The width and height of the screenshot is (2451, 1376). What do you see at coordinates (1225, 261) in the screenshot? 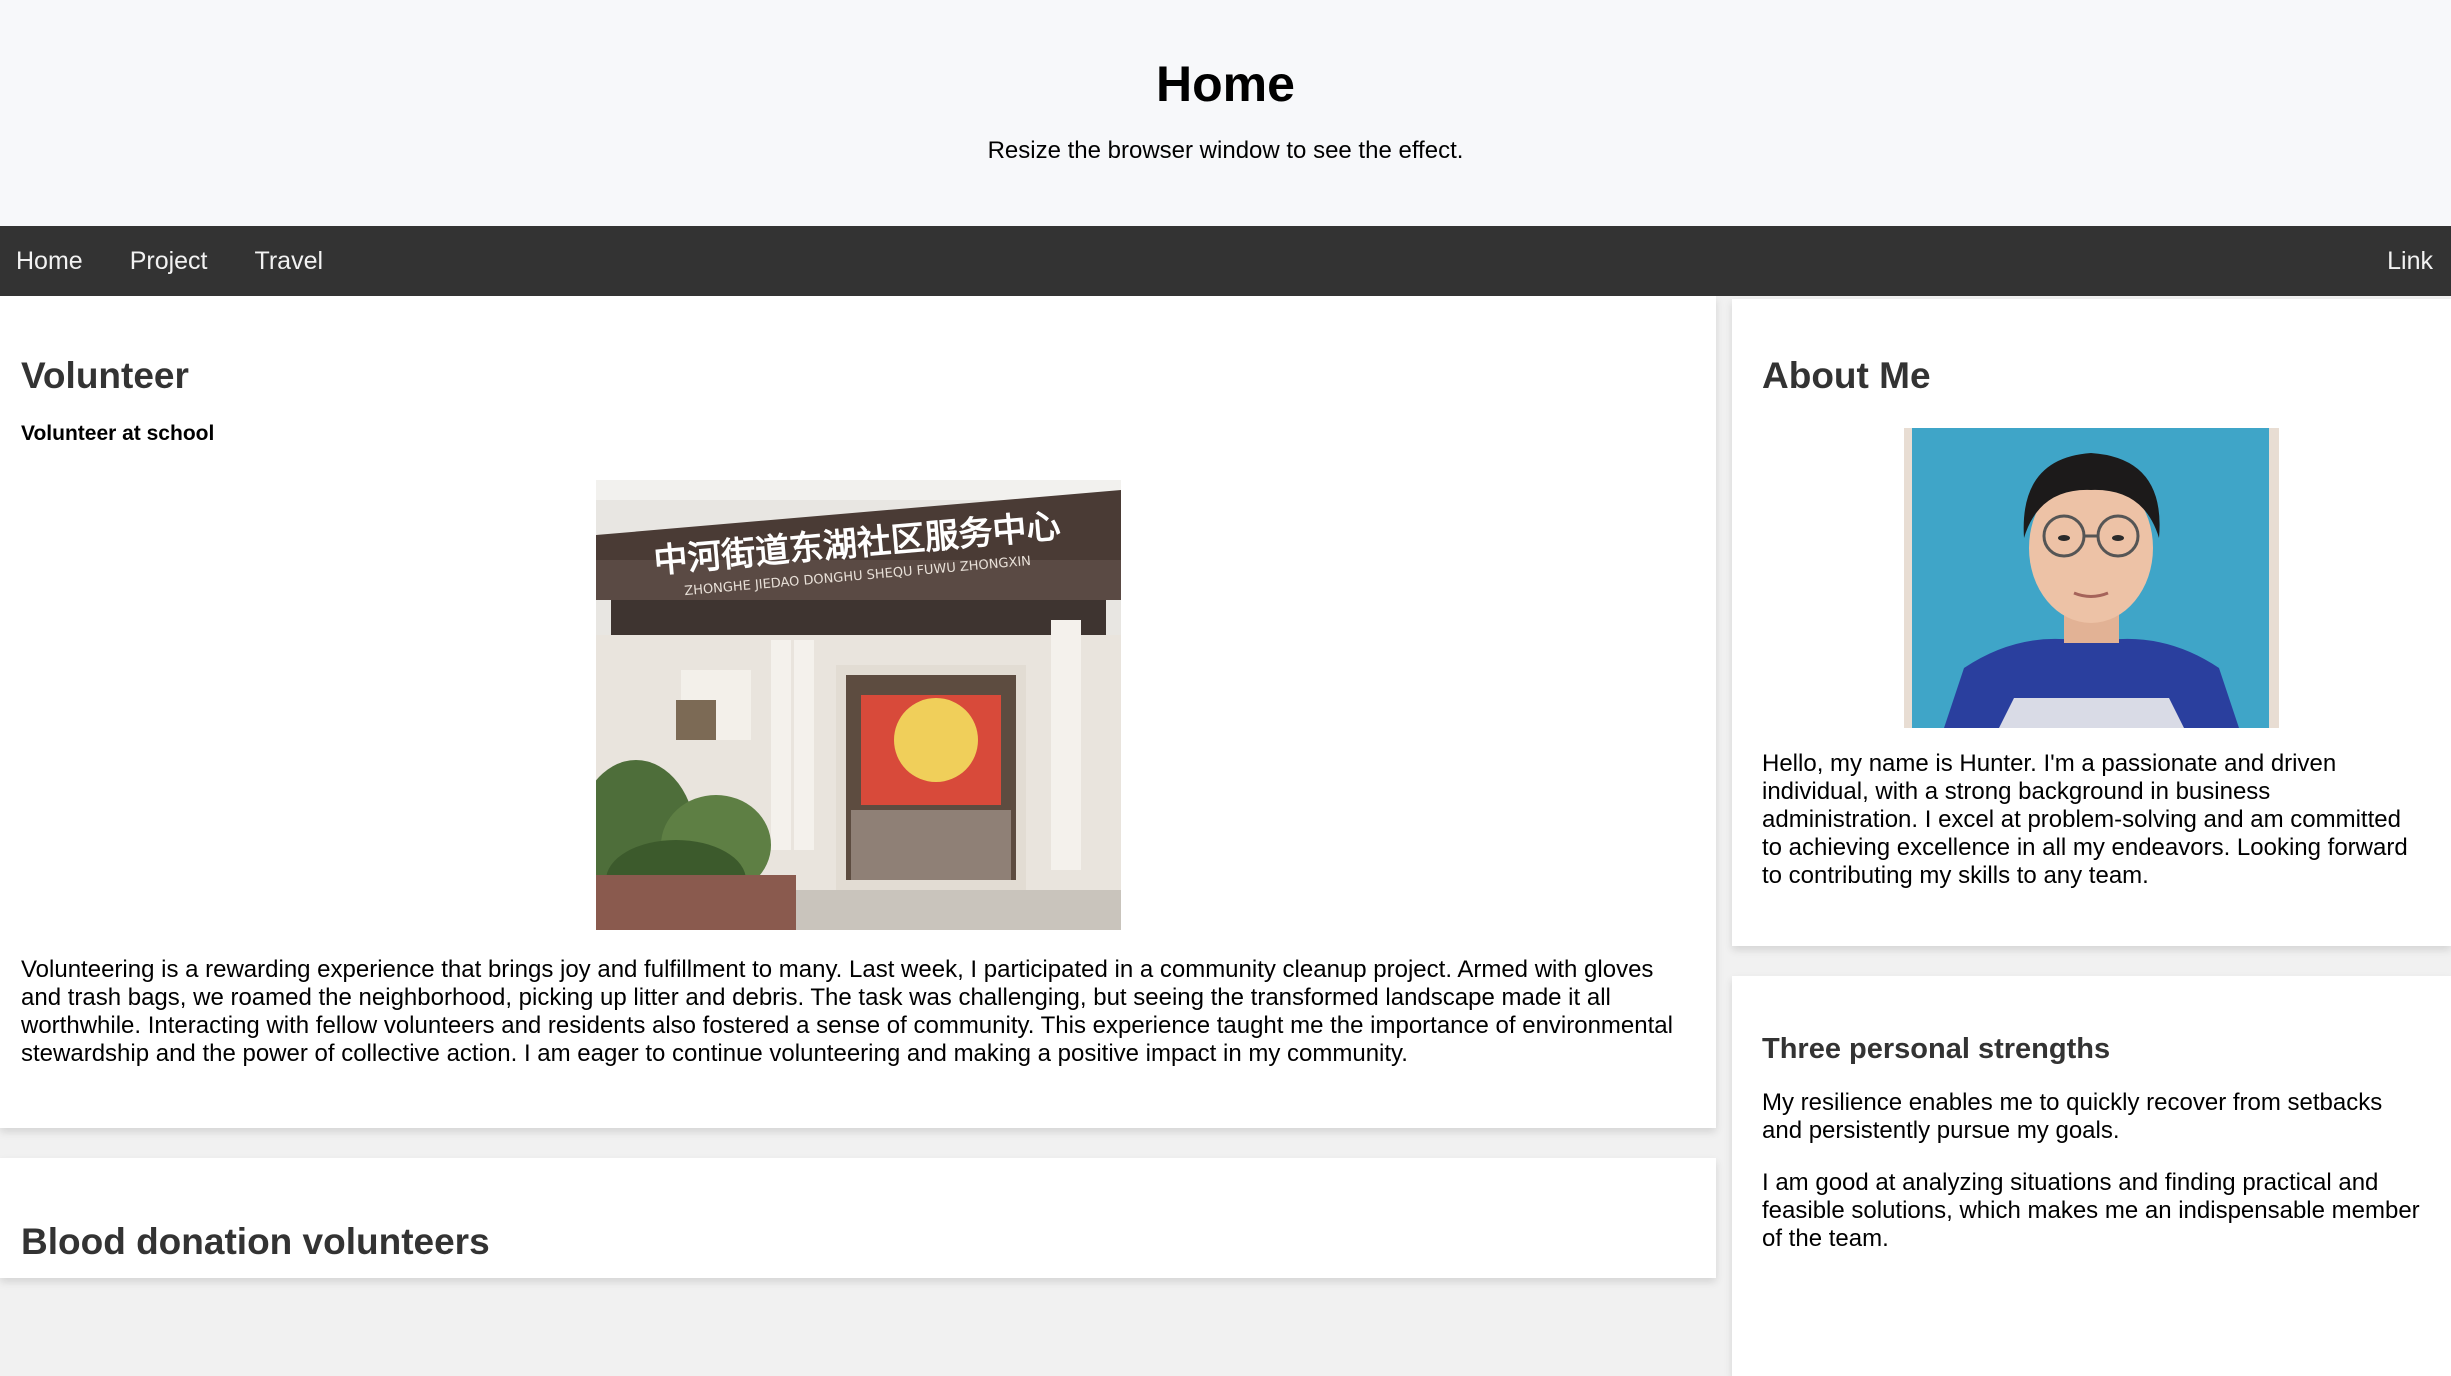
I see `top-nav: Home Project Travel Link` at bounding box center [1225, 261].